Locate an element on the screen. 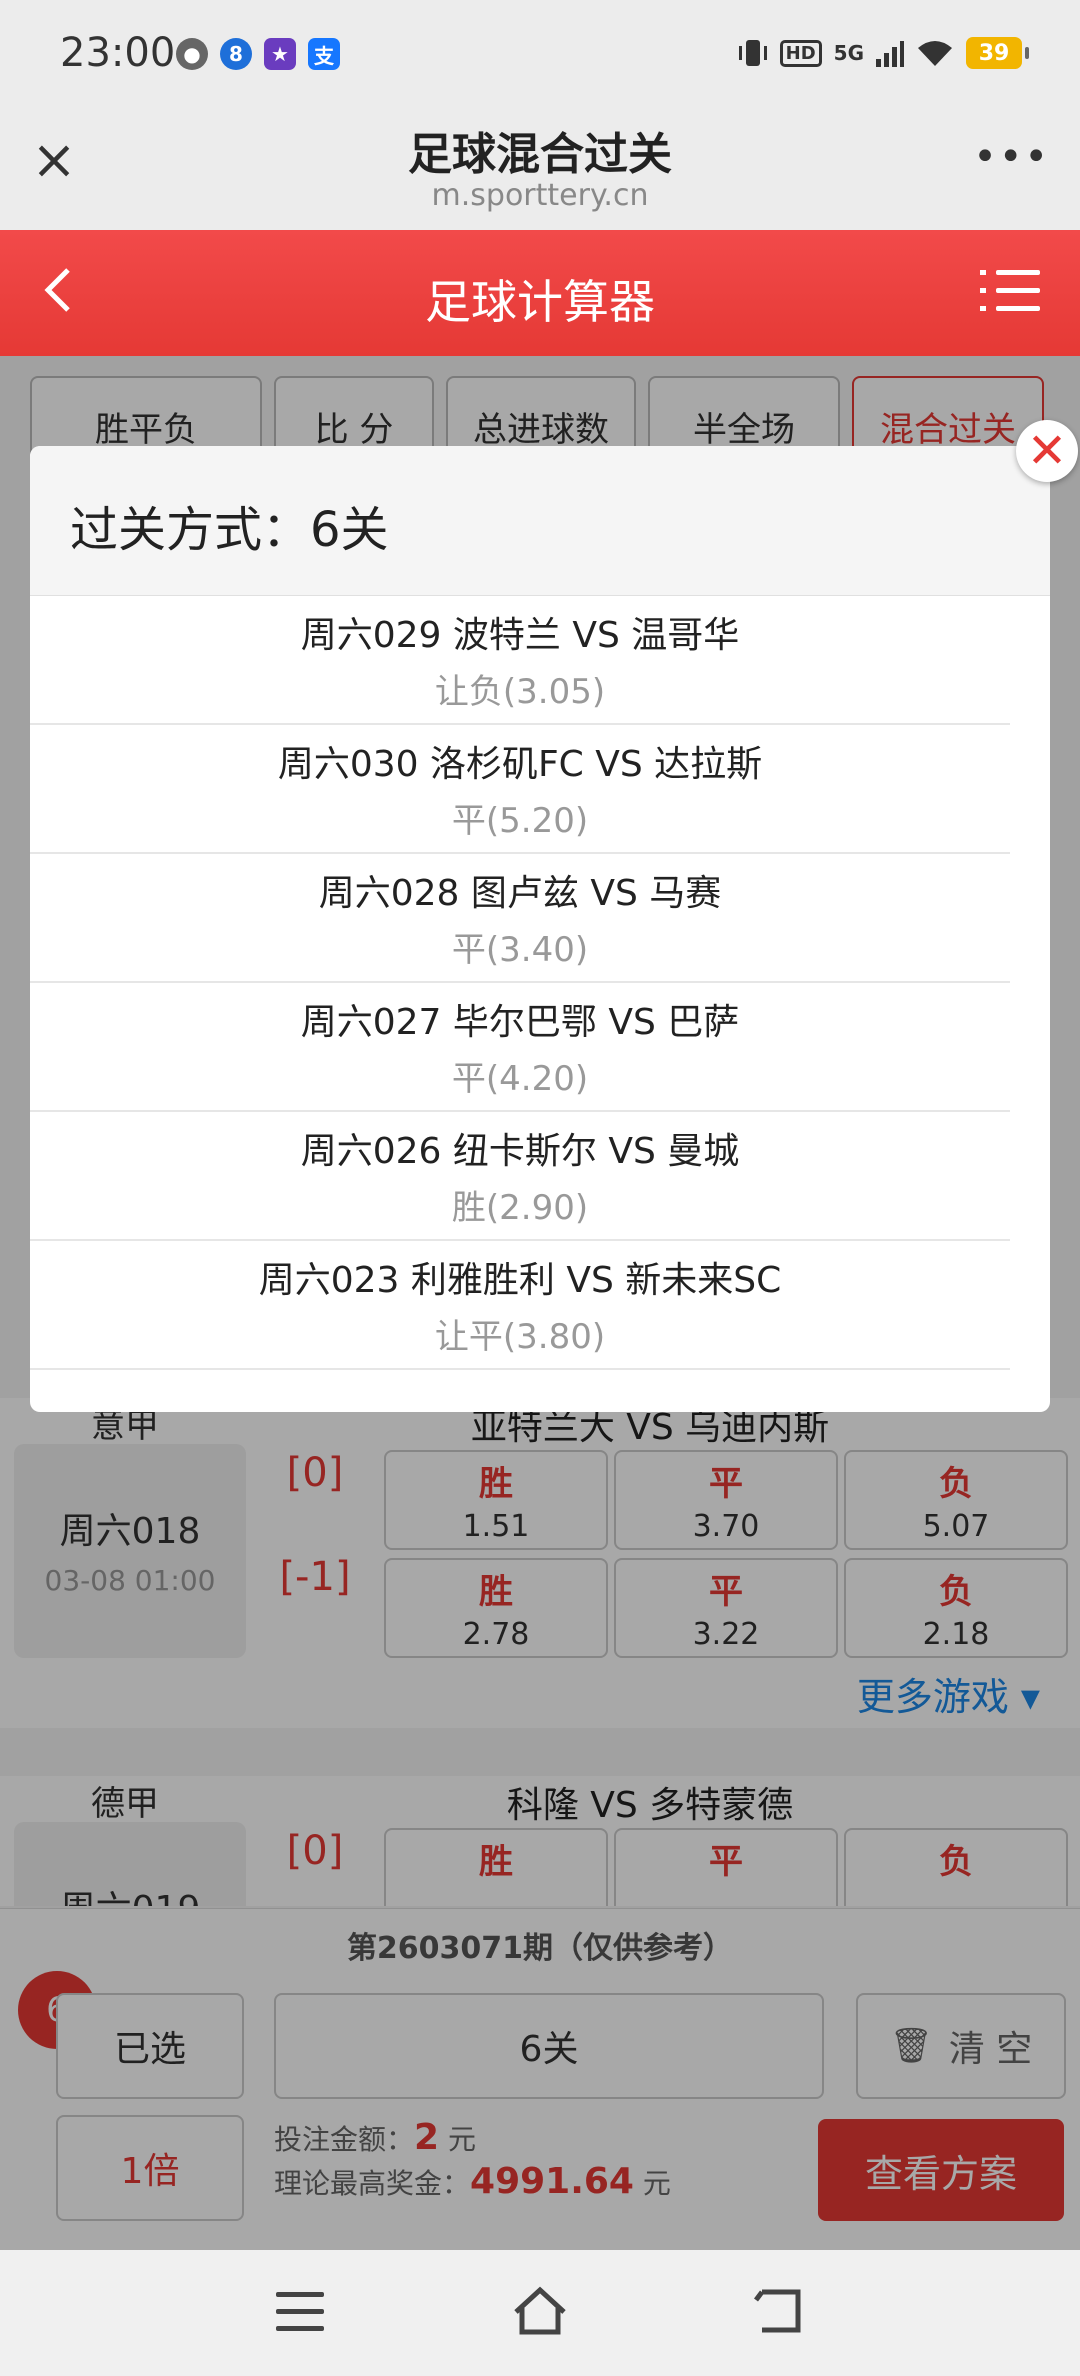 The width and height of the screenshot is (1080, 2376). pick-match: 周六030 洛杉矶FC VS 达拉斯 is located at coordinates (520, 764).